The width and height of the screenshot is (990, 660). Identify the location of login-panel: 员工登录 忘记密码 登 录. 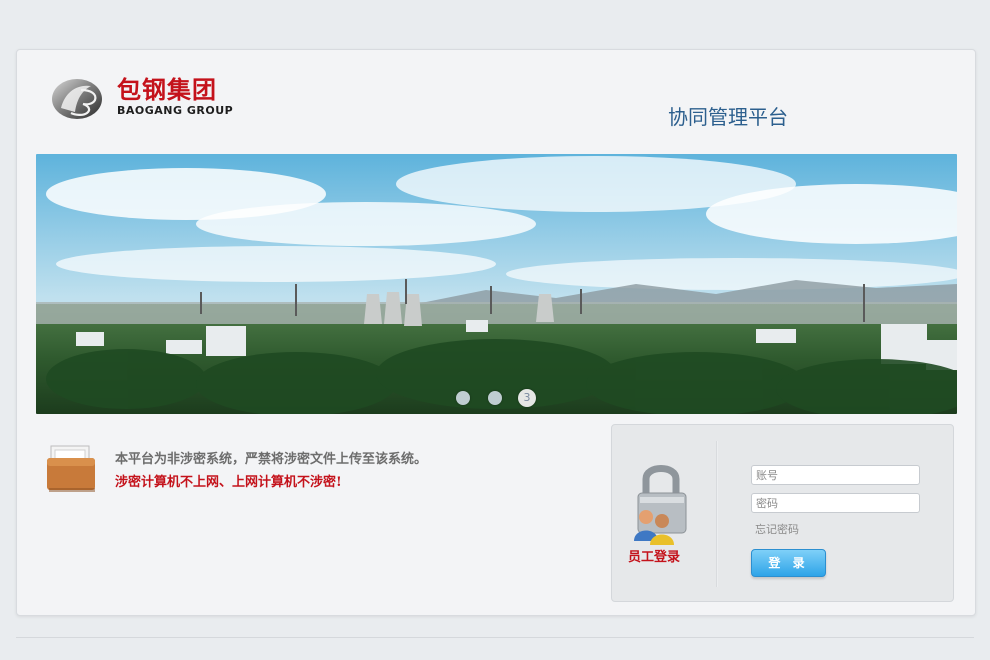
(782, 513).